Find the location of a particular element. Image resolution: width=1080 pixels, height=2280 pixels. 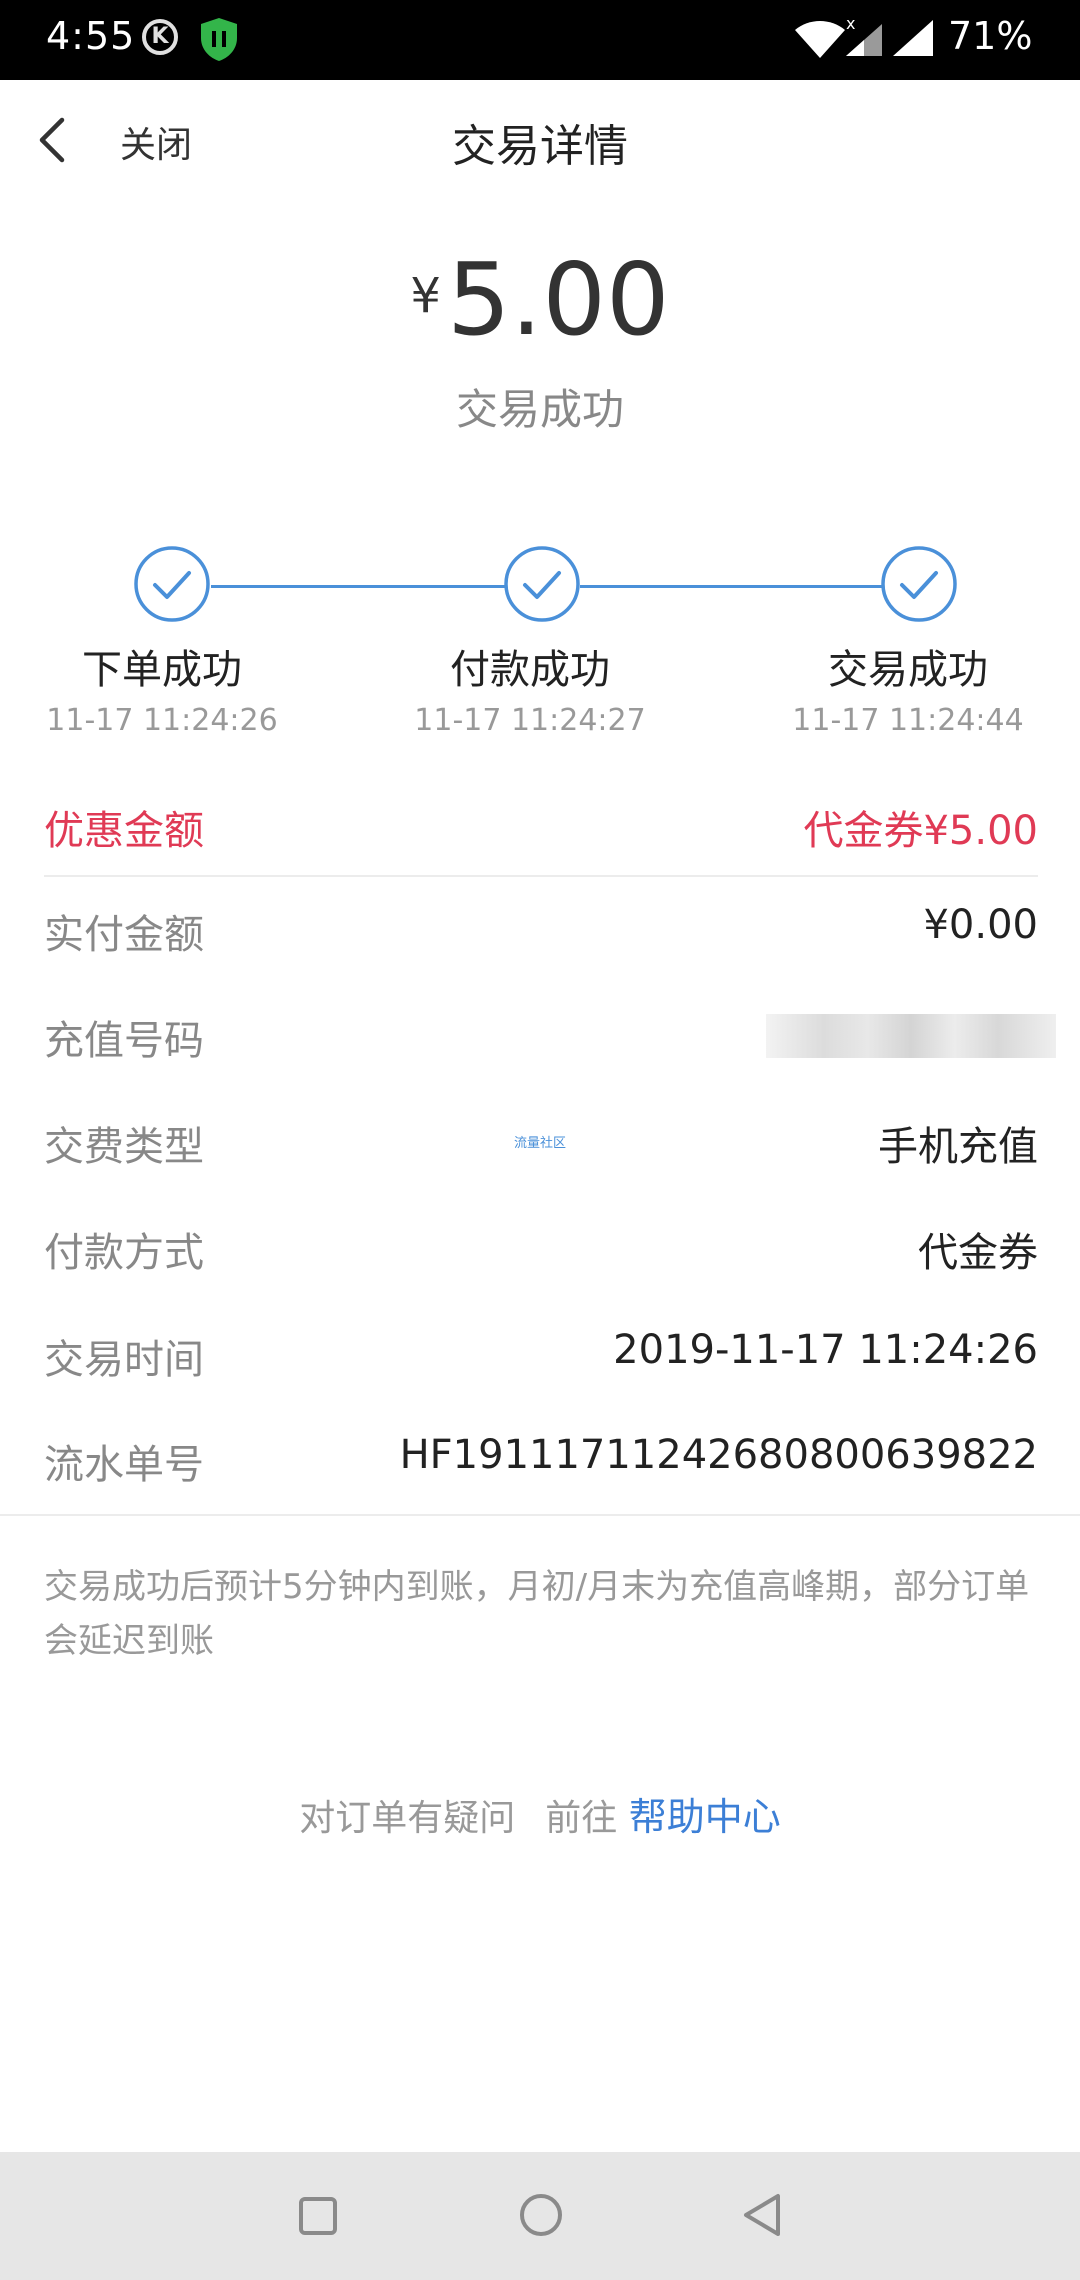

detail-row-phone: 充值号码 is located at coordinates (550, 1034).